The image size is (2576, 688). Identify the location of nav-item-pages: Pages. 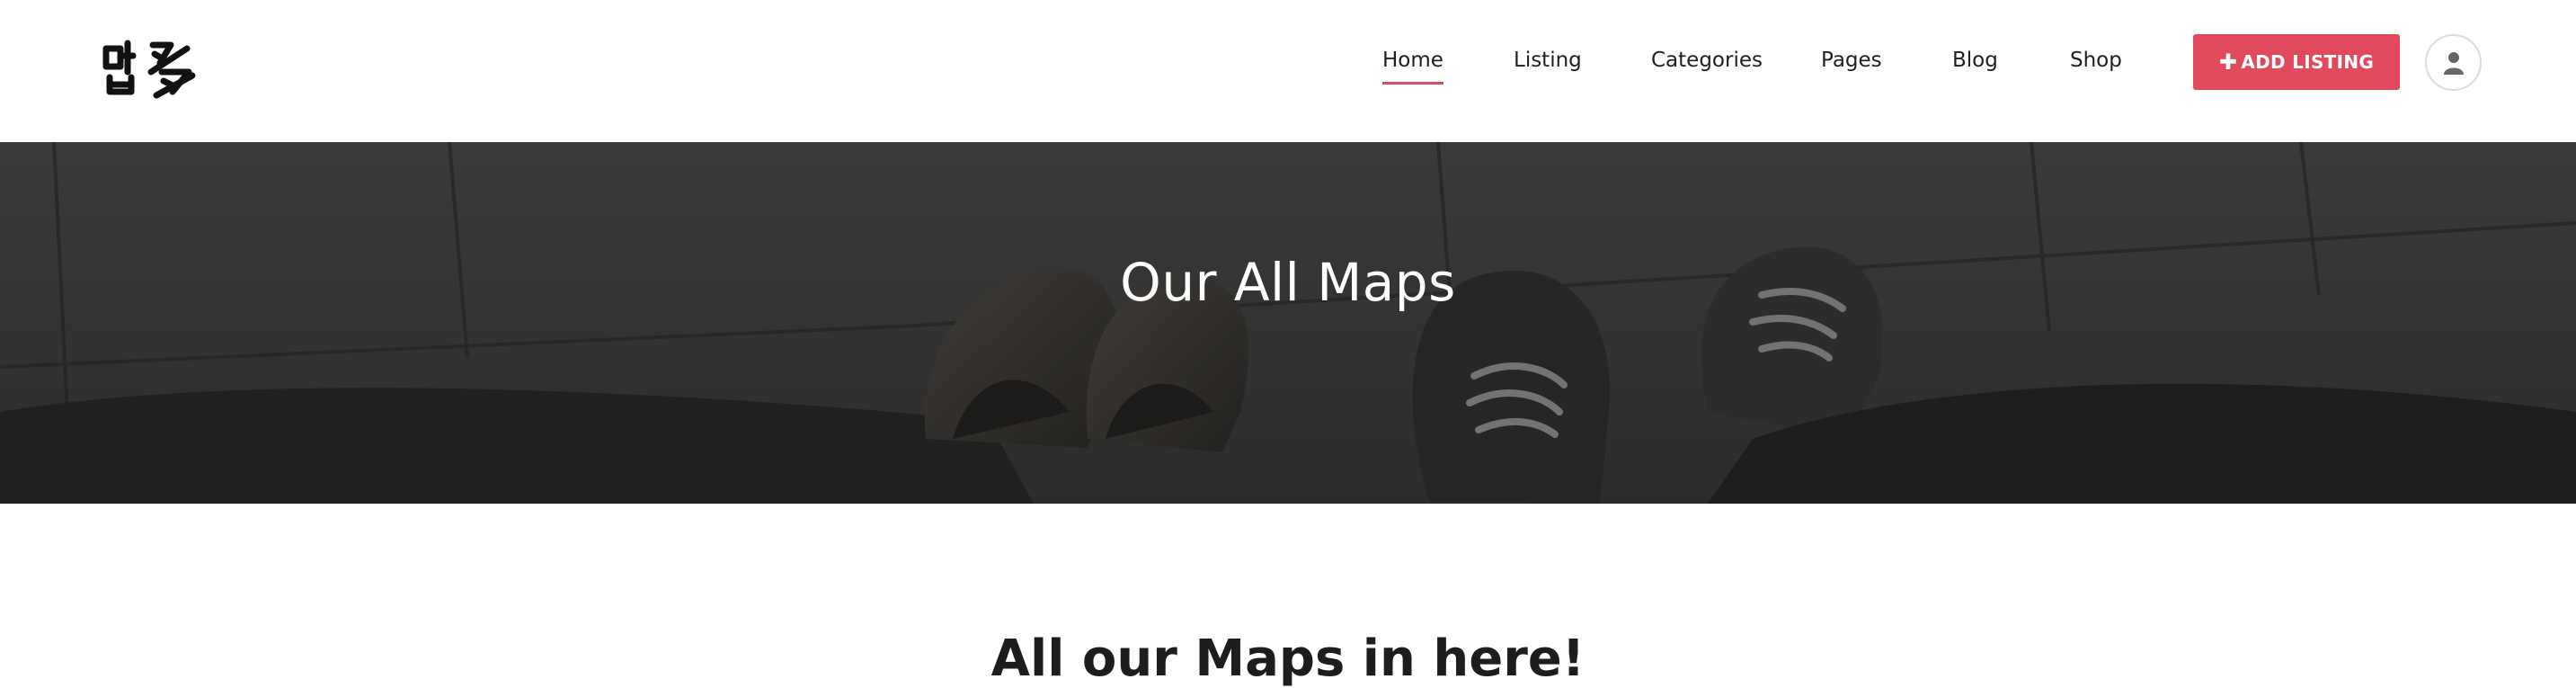
(1851, 61).